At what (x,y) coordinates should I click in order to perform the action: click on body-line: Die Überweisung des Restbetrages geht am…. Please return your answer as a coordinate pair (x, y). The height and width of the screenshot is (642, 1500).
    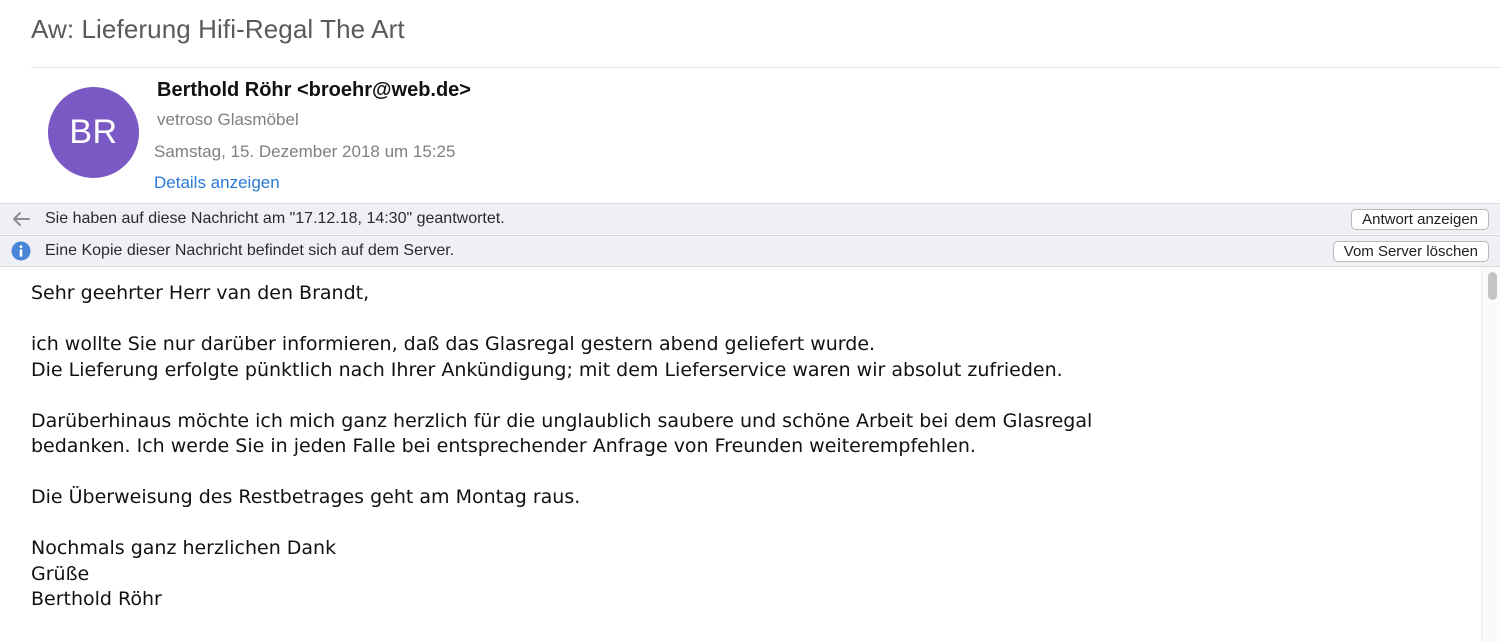
    Looking at the image, I should click on (306, 497).